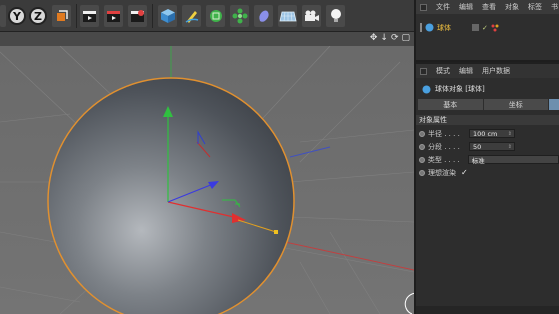 The width and height of the screenshot is (559, 314). I want to click on tag-icon, so click(495, 28).